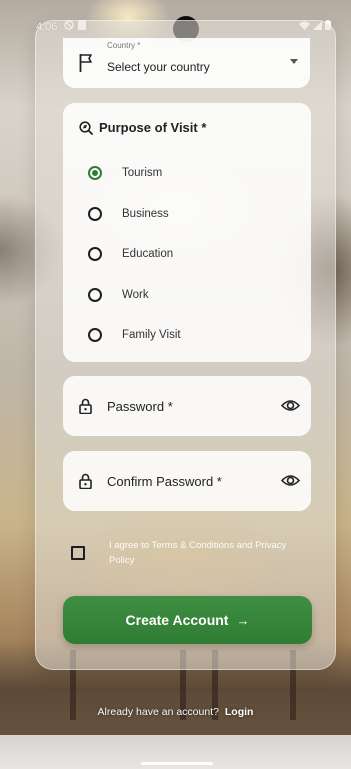  Describe the element at coordinates (158, 712) in the screenshot. I see `login-prompt-text: Already have an account?` at that location.